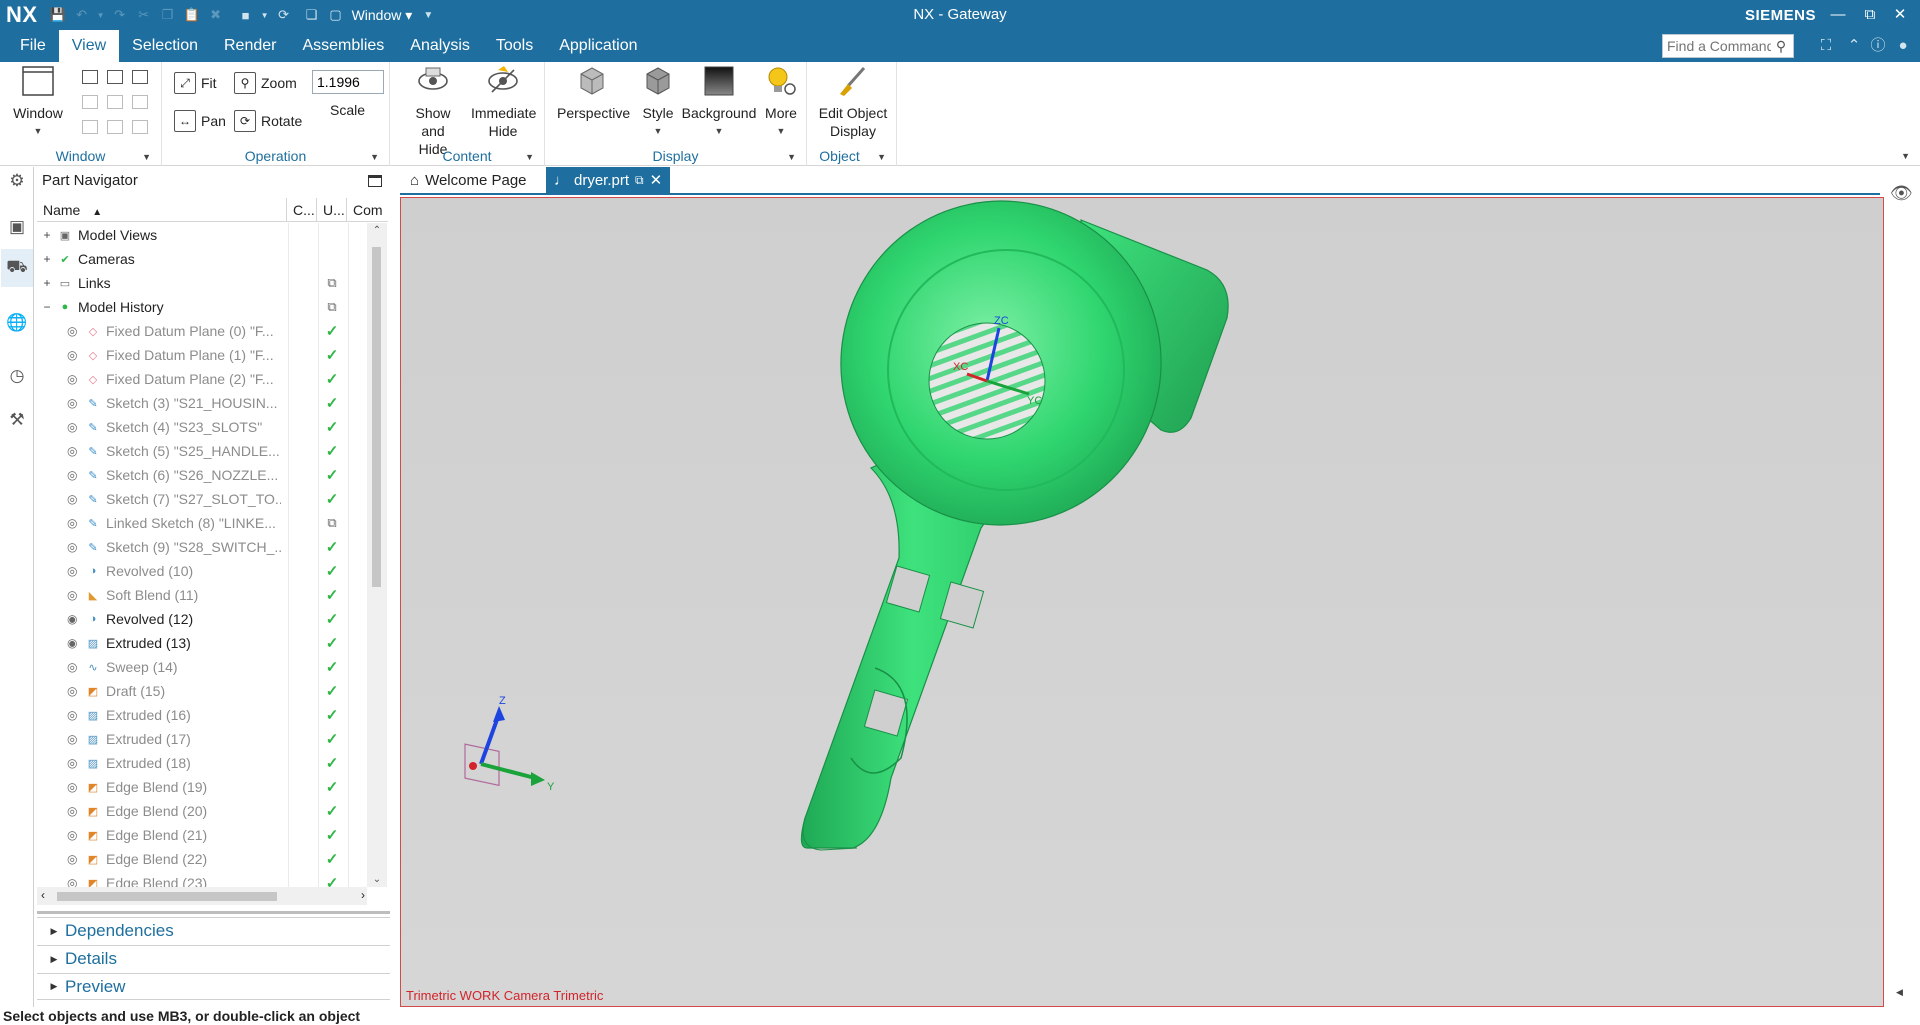 The image size is (1920, 1025). I want to click on scroll-right-icon: ›, so click(363, 895).